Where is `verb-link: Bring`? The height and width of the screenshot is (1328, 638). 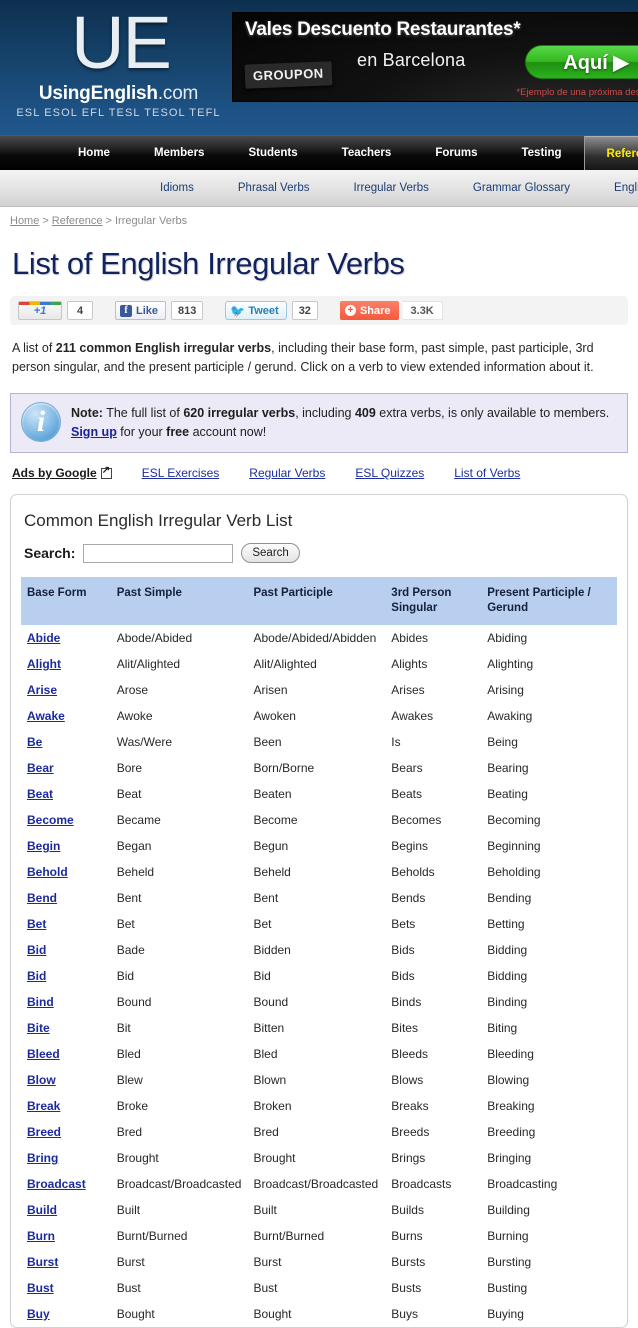 verb-link: Bring is located at coordinates (42, 1158).